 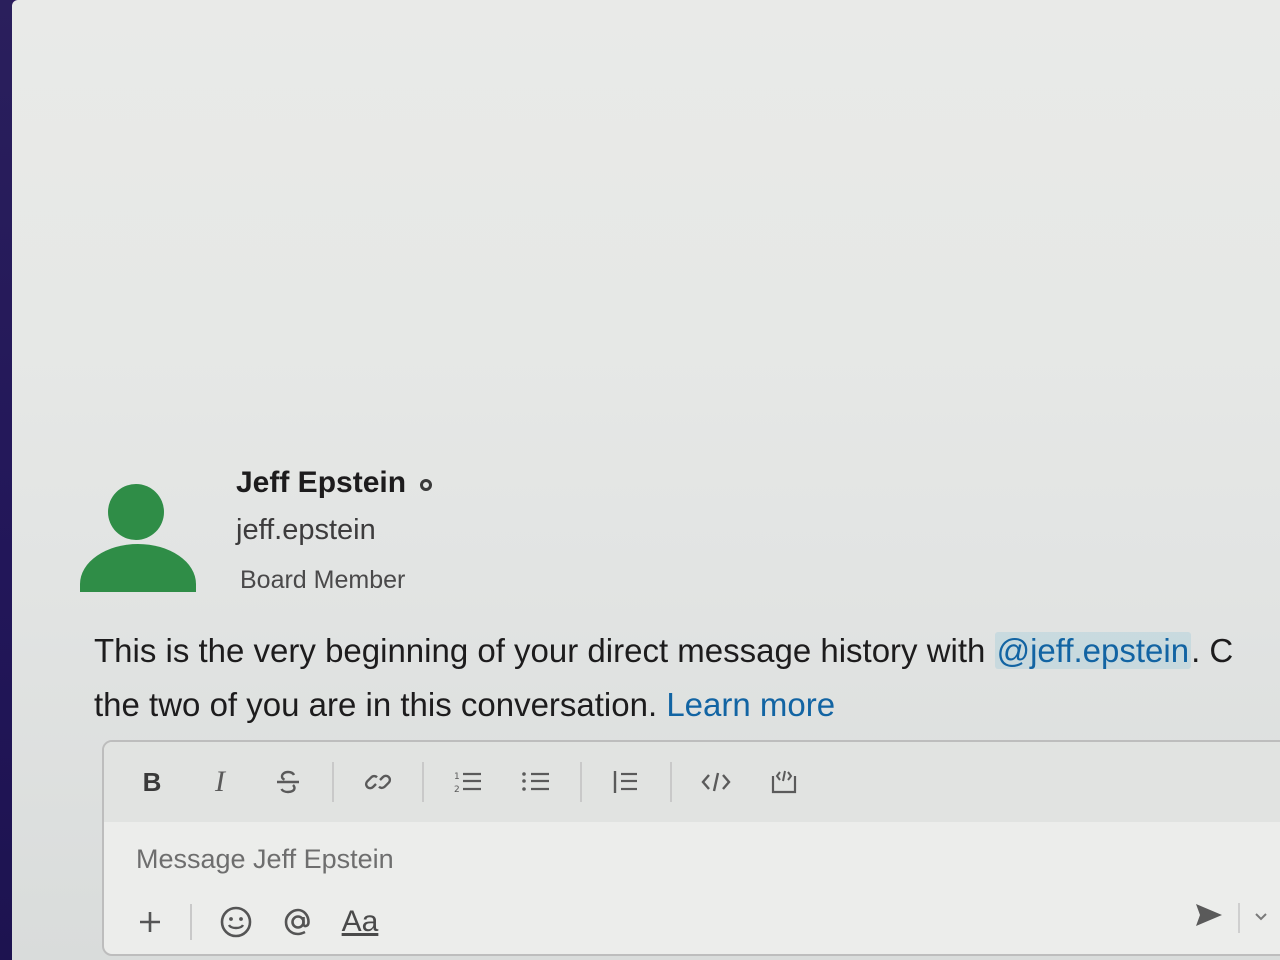 I want to click on name-row: Jeff Epstein, so click(x=334, y=483).